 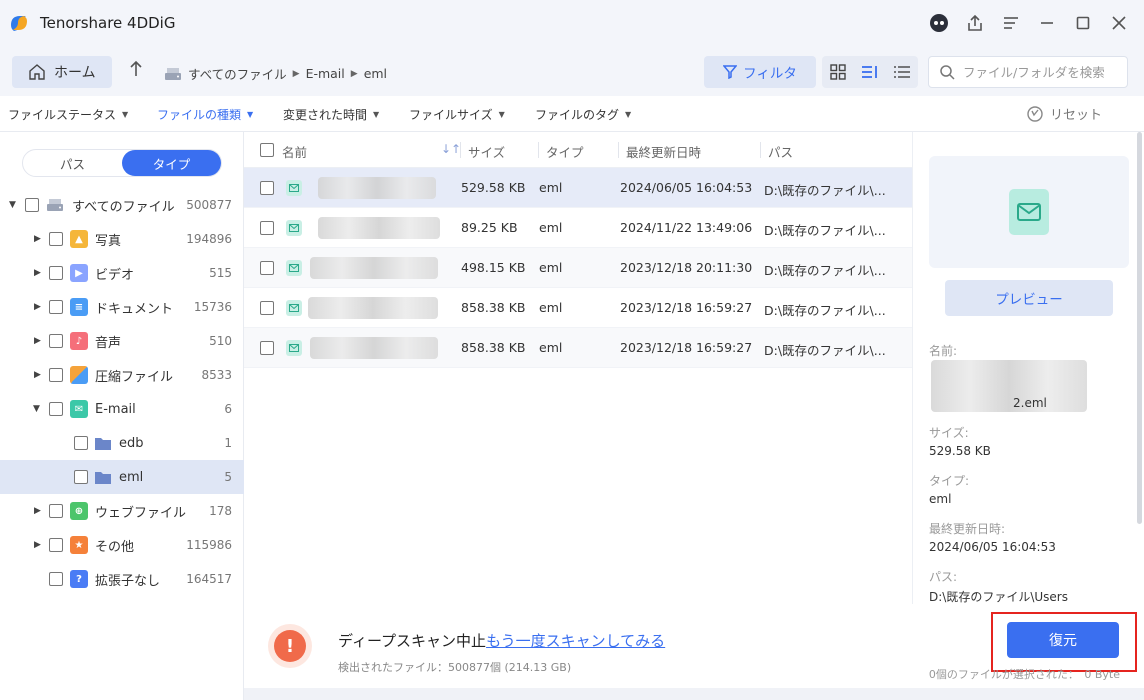 What do you see at coordinates (780, 151) in the screenshot?
I see `column-path: パス` at bounding box center [780, 151].